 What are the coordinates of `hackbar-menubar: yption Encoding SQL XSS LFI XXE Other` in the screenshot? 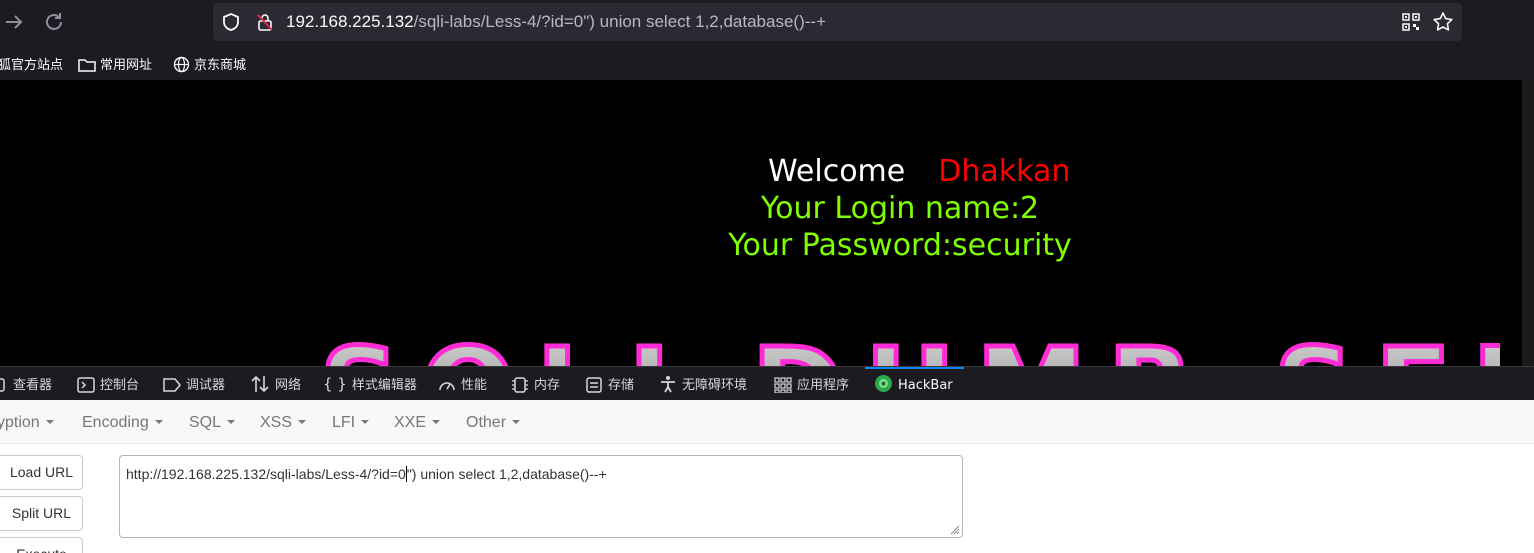 It's located at (767, 422).